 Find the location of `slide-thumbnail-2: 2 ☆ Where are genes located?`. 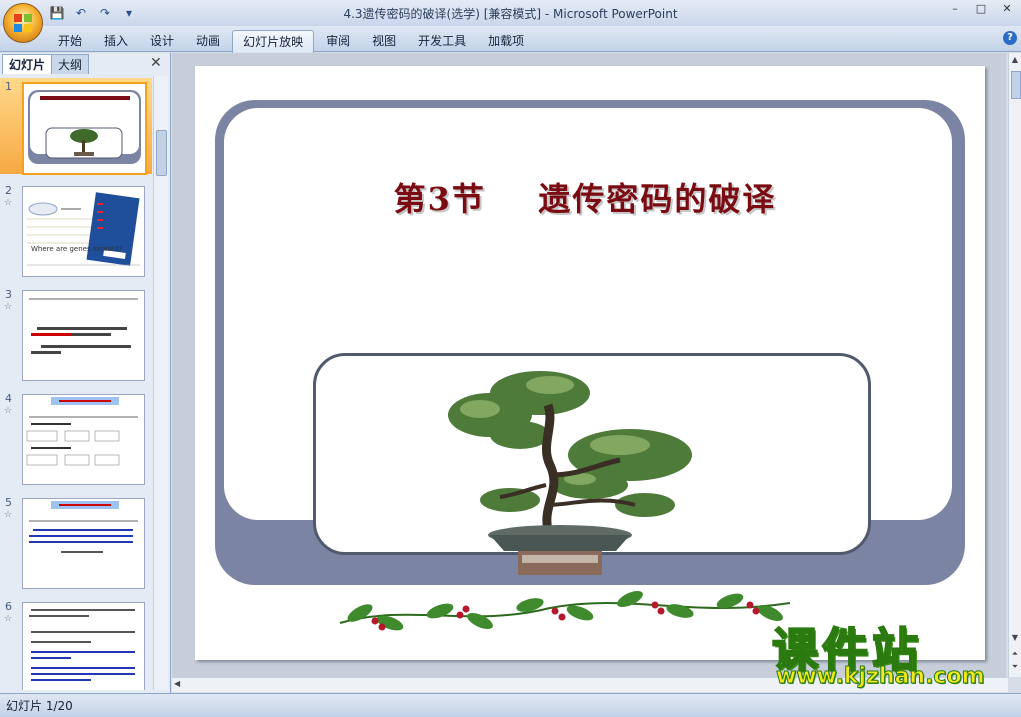

slide-thumbnail-2: 2 ☆ Where are genes located? is located at coordinates (76, 230).